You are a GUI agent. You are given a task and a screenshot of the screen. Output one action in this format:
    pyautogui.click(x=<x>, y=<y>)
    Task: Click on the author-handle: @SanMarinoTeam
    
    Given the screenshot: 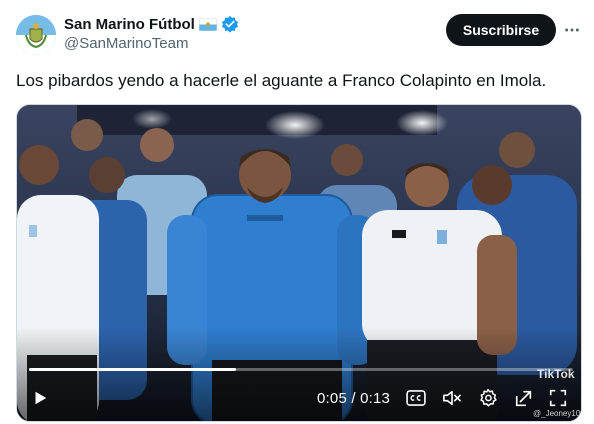 What is the action you would take?
    pyautogui.click(x=126, y=43)
    